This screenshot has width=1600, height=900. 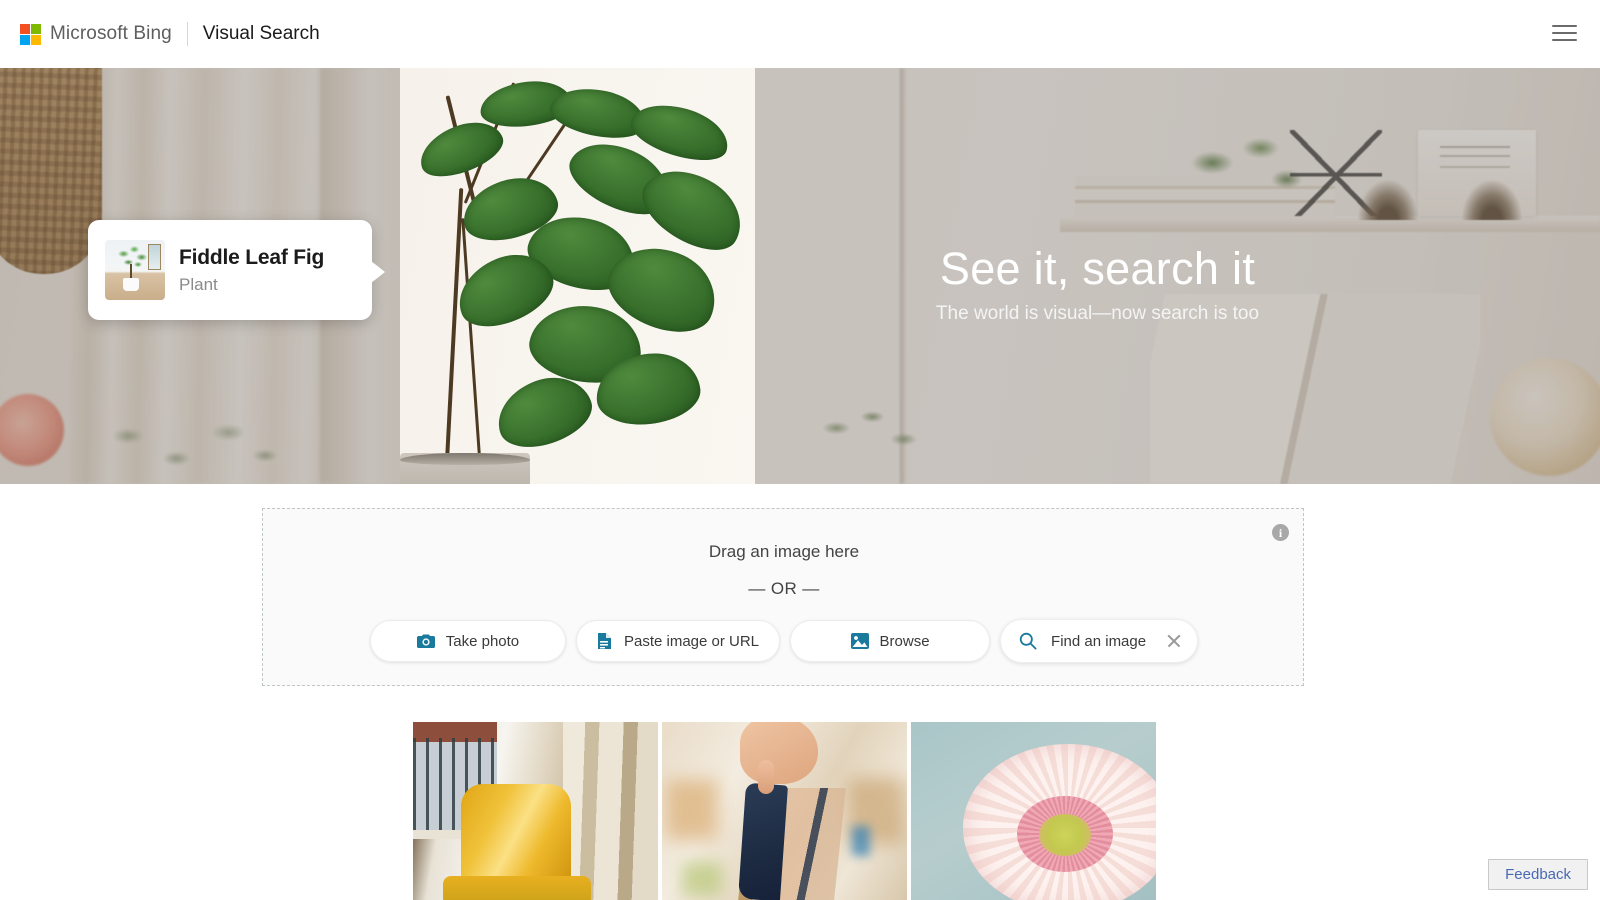 I want to click on microsoft-logo-icon, so click(x=30, y=34).